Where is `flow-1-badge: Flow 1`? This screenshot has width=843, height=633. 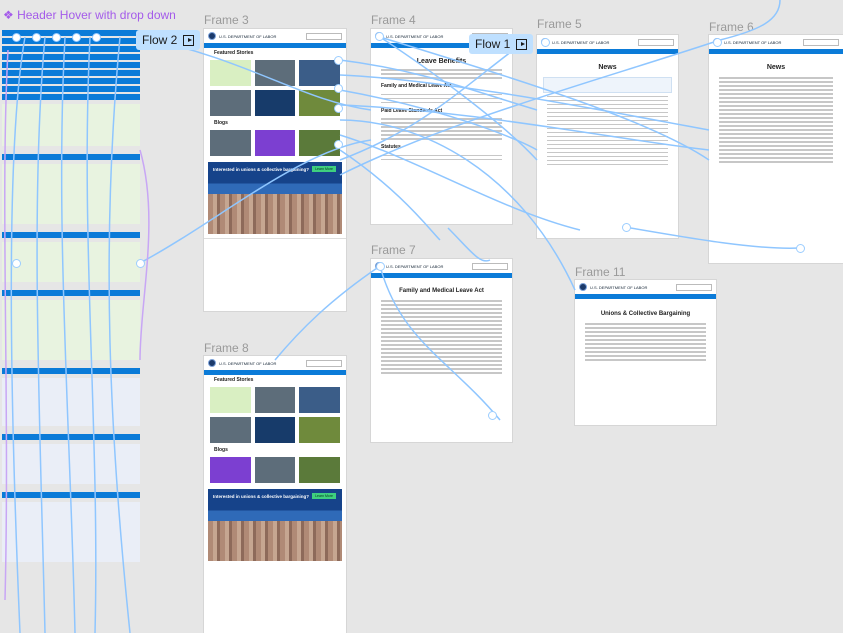
flow-1-badge: Flow 1 is located at coordinates (501, 44).